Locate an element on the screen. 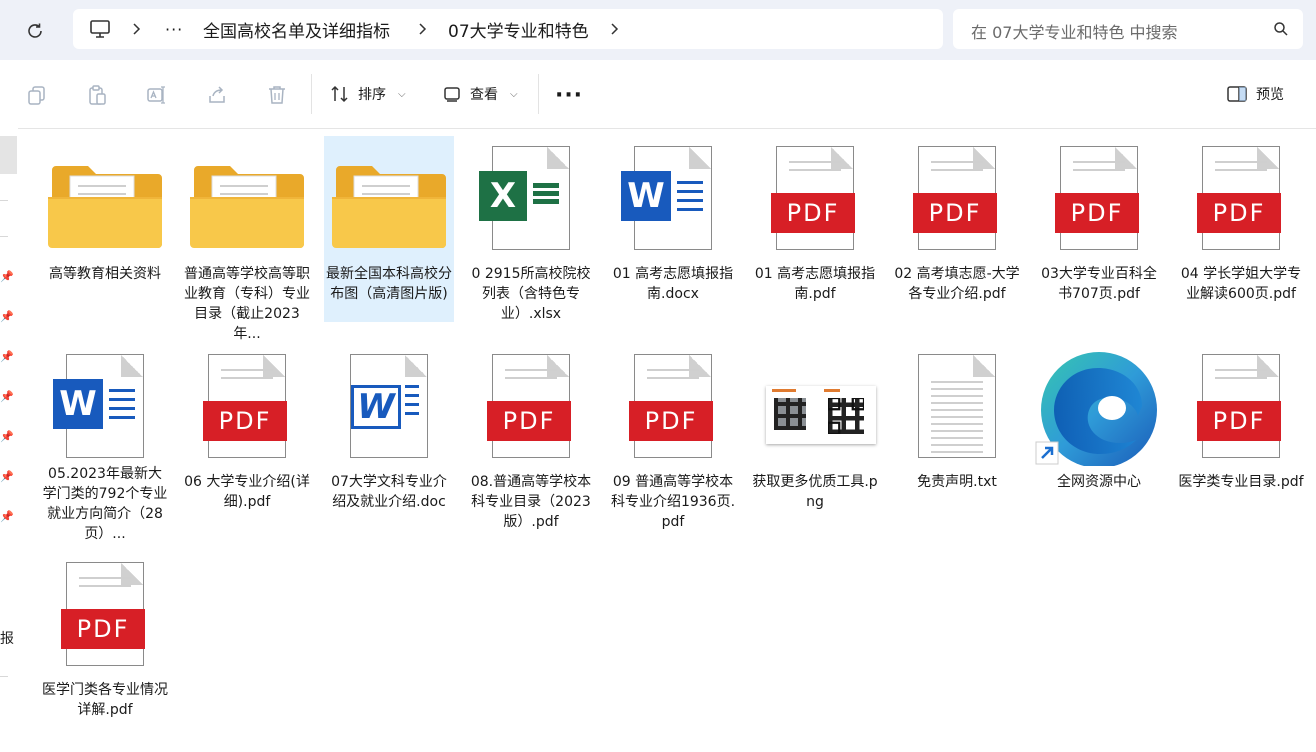  breadcrumb-item: 07大学专业和特色 is located at coordinates (518, 29).